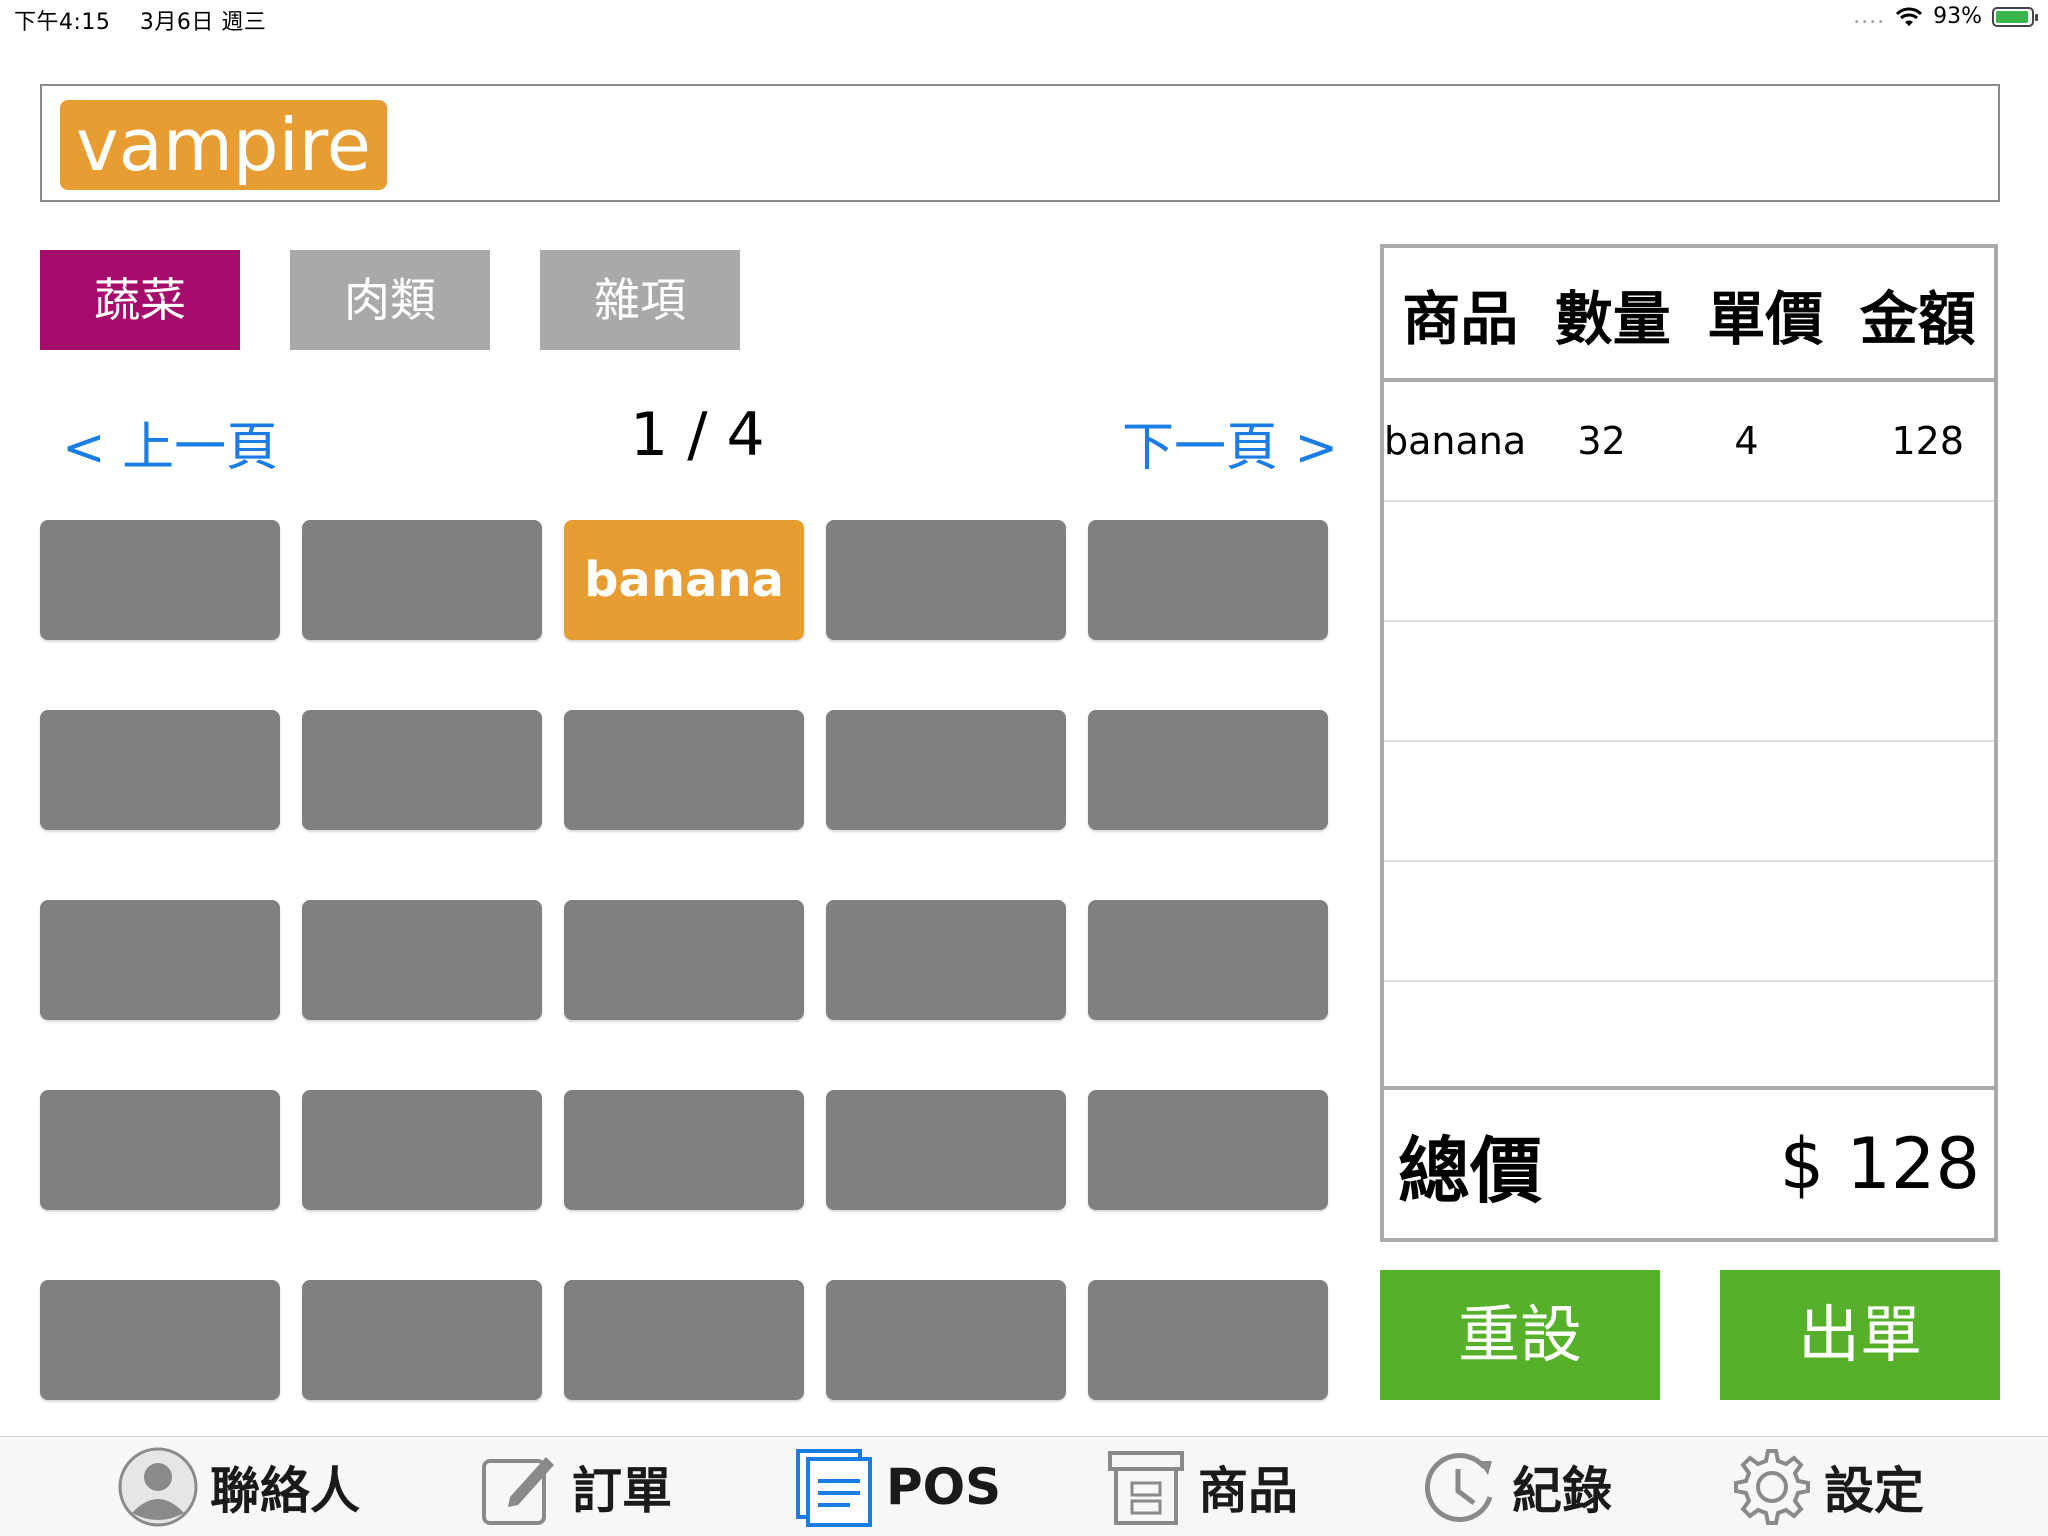 This screenshot has height=1536, width=2048. Describe the element at coordinates (1248, 1491) in the screenshot. I see `tab-label: 商品` at that location.